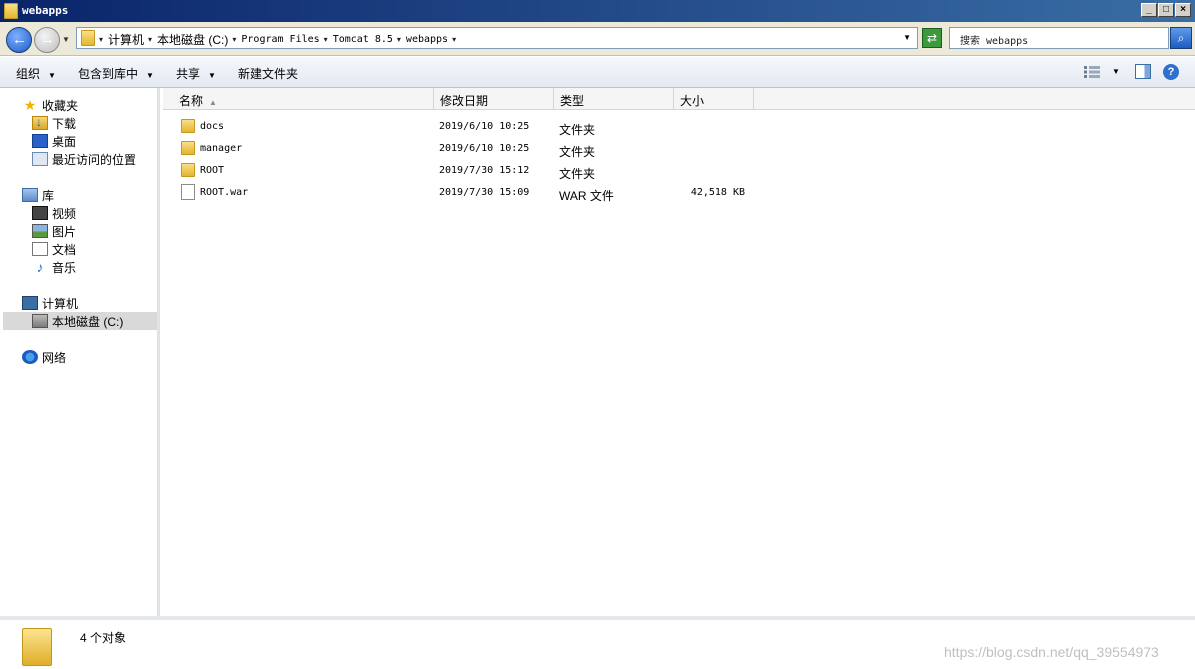 Image resolution: width=1195 pixels, height=669 pixels. What do you see at coordinates (40, 267) in the screenshot?
I see `music-icon: ♪` at bounding box center [40, 267].